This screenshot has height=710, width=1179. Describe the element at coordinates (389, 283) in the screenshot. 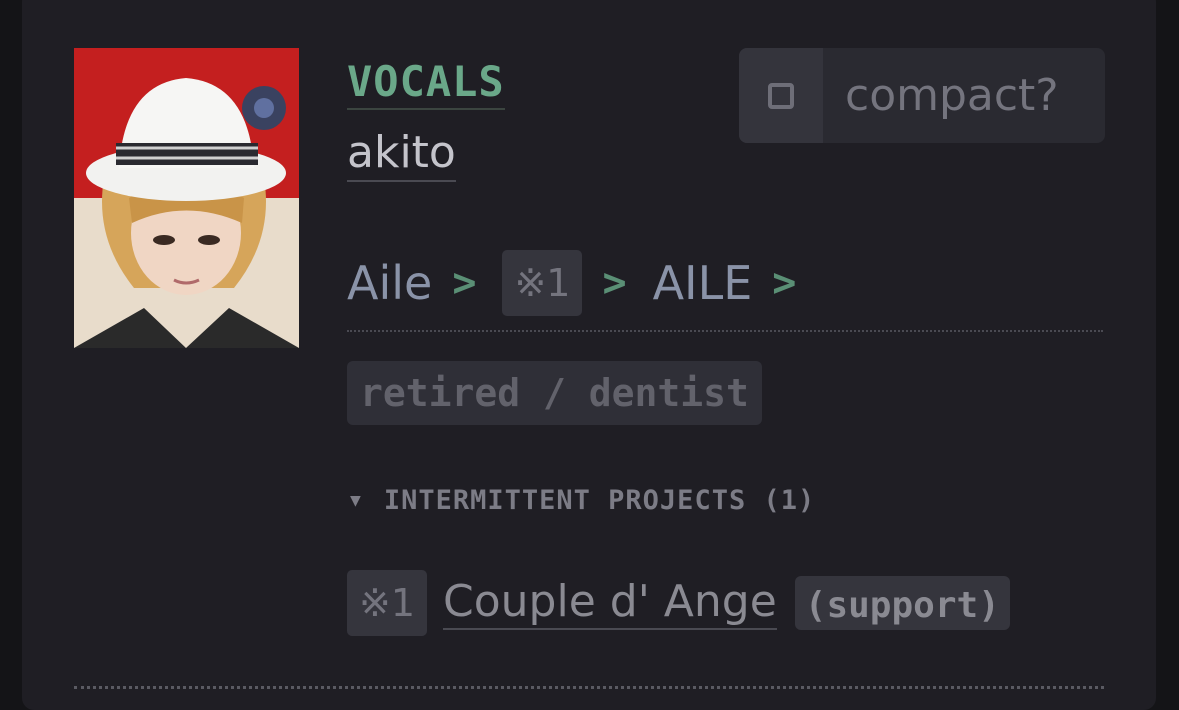

I see `band-link-aile: Aile` at that location.